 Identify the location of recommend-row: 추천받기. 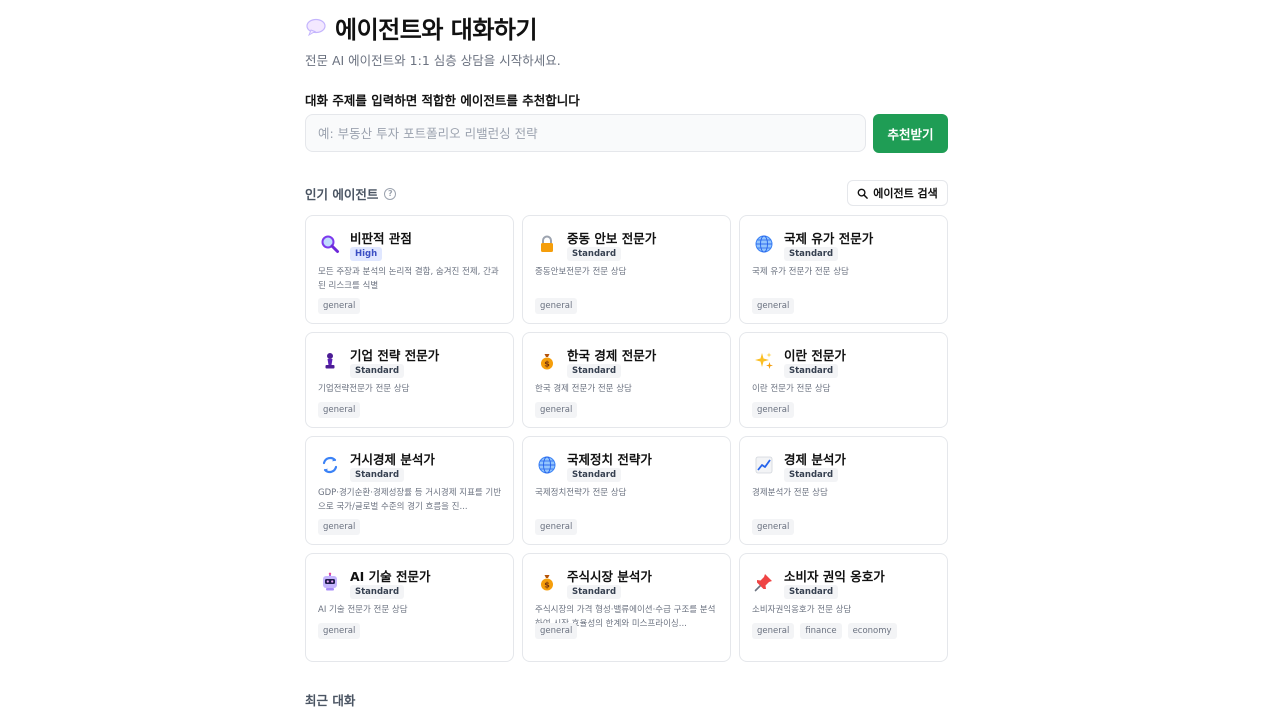
(626, 133).